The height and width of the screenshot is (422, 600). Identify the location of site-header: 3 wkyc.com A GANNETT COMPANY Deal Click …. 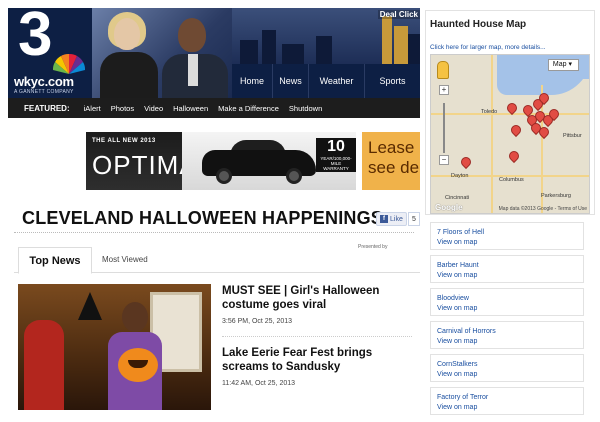
(214, 53).